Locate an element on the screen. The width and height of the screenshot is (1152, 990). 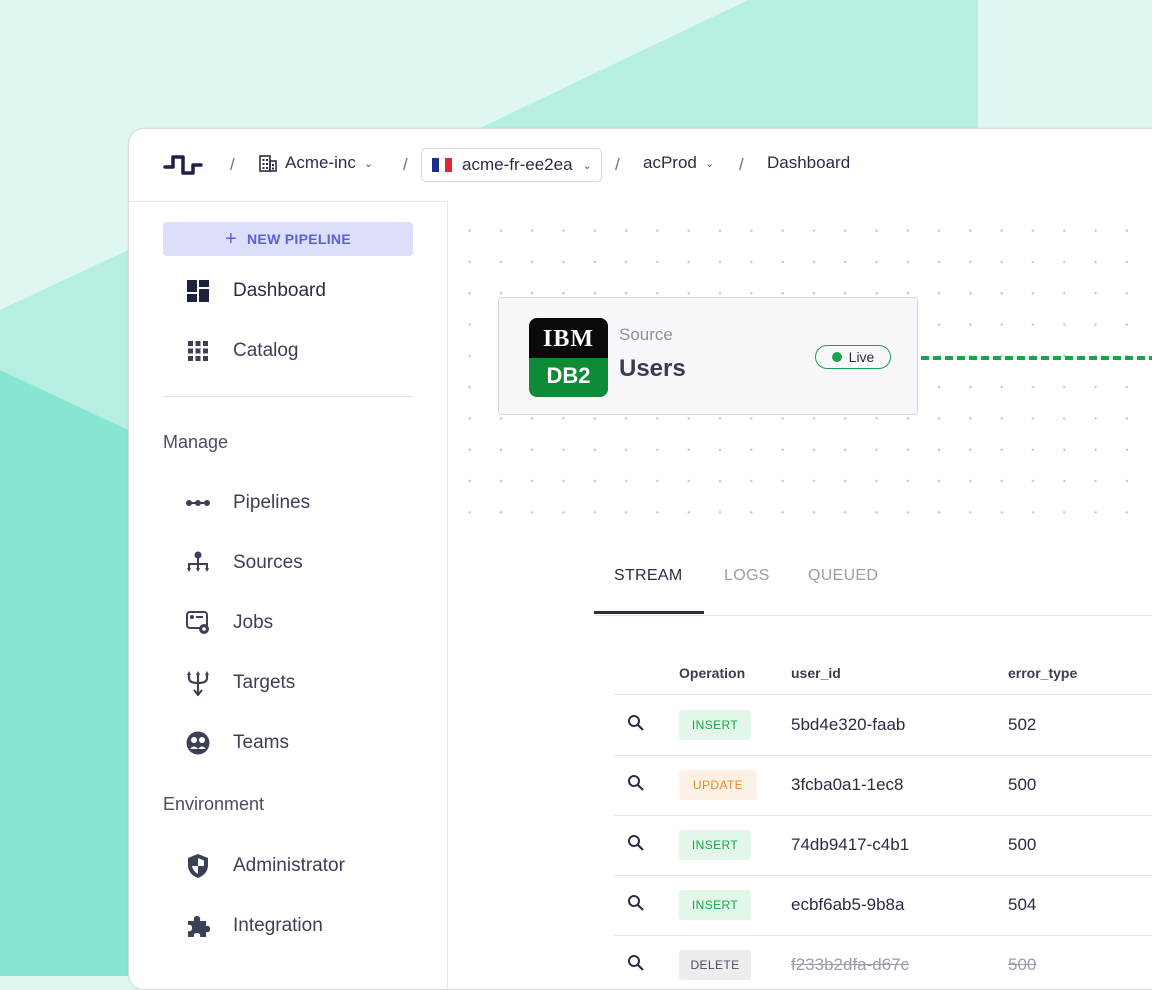
sidebar-item-administrator: Administrator is located at coordinates (265, 866).